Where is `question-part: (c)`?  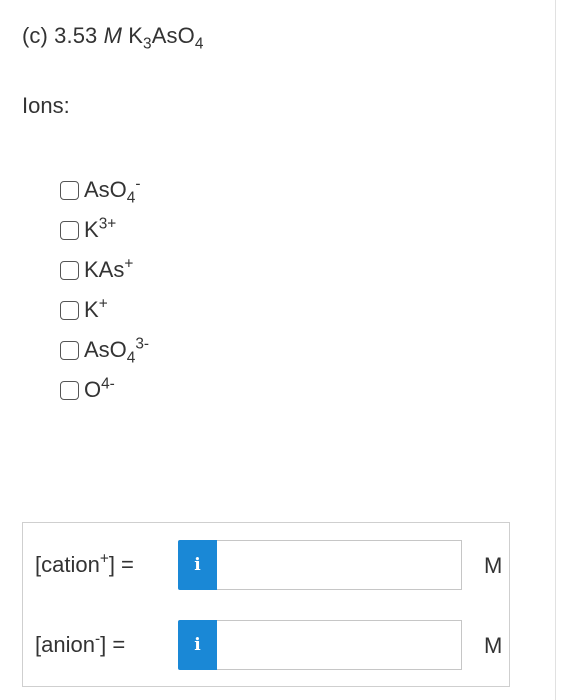 question-part: (c) is located at coordinates (35, 35).